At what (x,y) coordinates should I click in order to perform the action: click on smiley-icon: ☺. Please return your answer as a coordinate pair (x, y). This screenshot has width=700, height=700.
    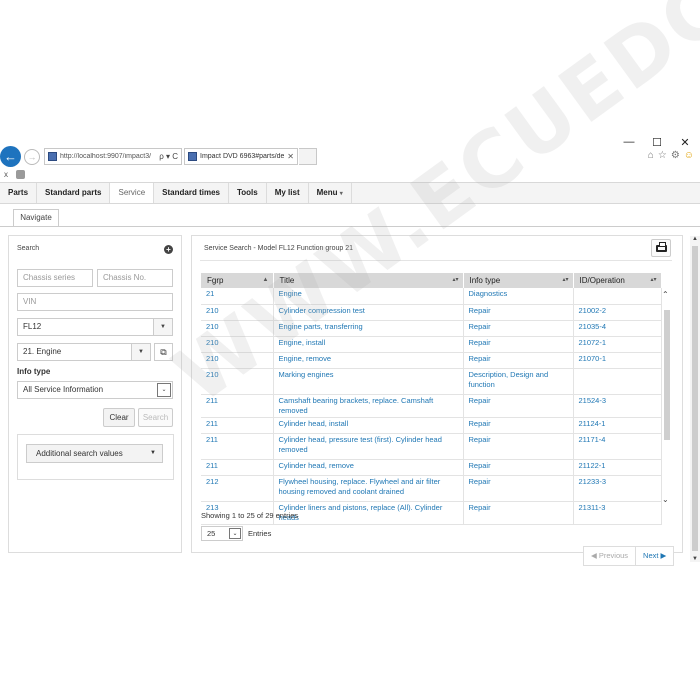
    Looking at the image, I should click on (689, 155).